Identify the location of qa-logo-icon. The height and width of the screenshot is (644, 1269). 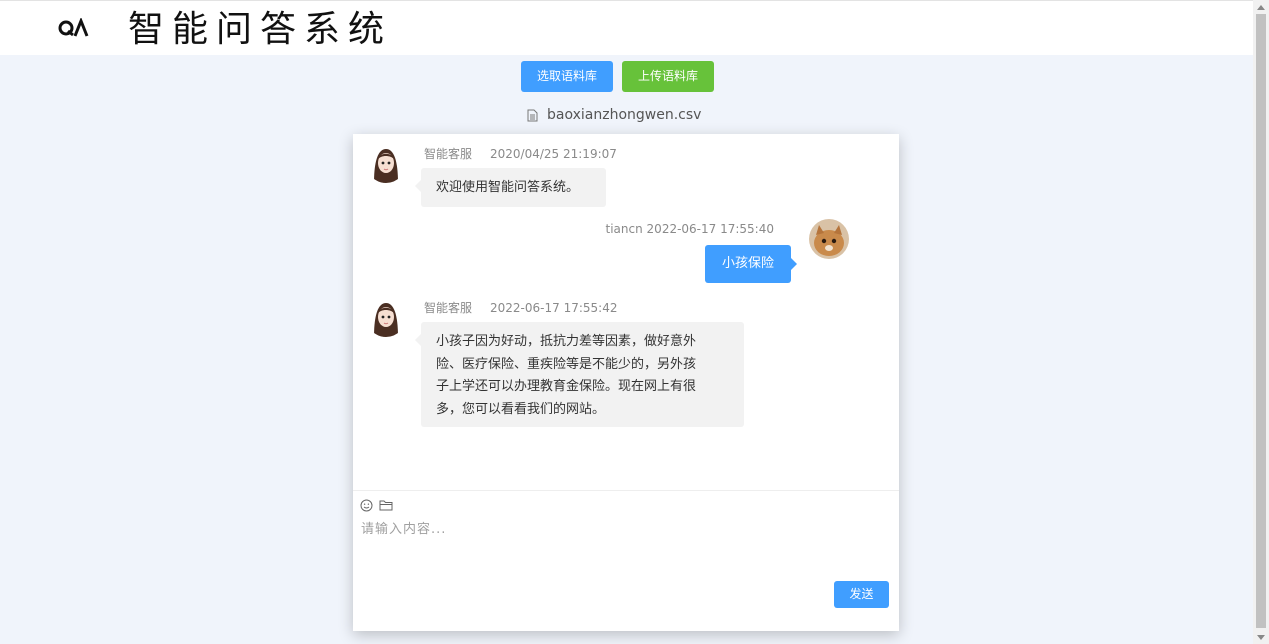
(73, 27).